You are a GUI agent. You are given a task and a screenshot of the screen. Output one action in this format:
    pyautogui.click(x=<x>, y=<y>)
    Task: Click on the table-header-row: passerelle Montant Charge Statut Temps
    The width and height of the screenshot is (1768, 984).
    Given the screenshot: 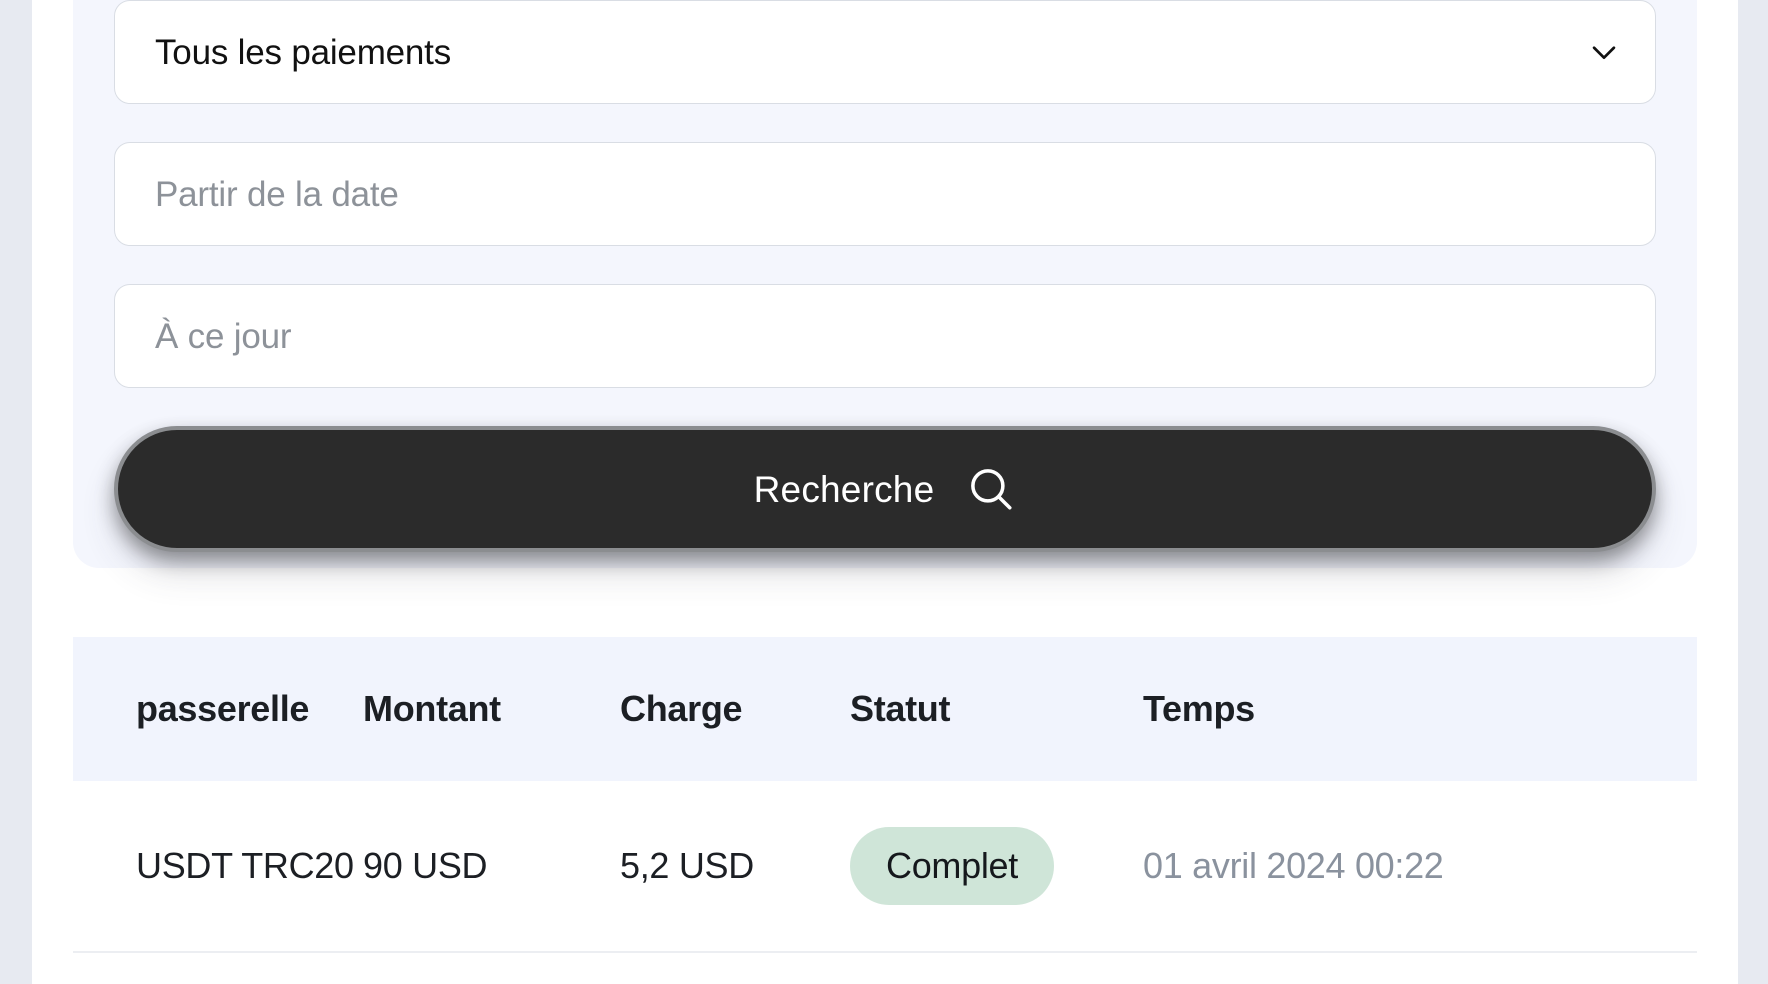 What is the action you would take?
    pyautogui.click(x=885, y=709)
    